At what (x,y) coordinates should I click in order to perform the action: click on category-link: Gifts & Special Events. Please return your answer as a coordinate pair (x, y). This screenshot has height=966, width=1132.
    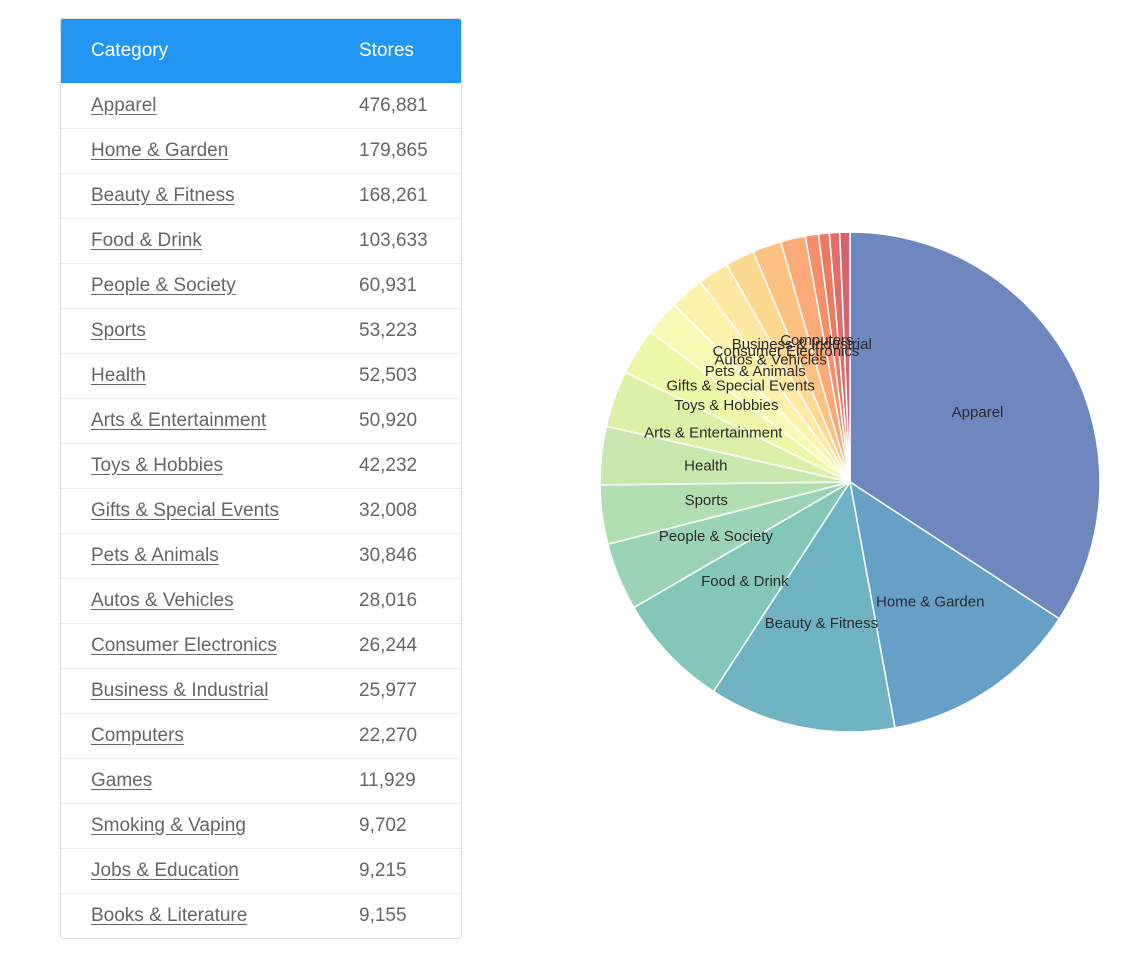
    Looking at the image, I should click on (185, 510).